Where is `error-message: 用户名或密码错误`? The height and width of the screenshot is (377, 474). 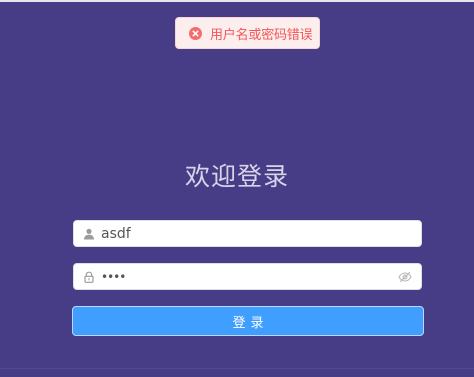 error-message: 用户名或密码错误 is located at coordinates (261, 35).